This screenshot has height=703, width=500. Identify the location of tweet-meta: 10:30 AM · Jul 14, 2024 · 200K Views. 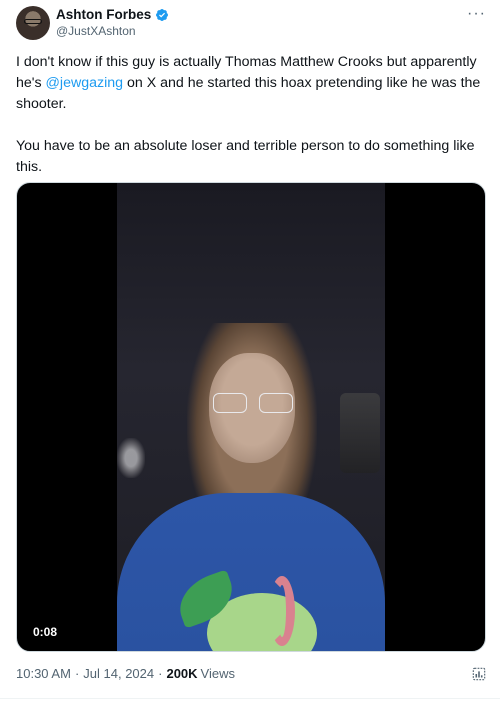
(125, 673).